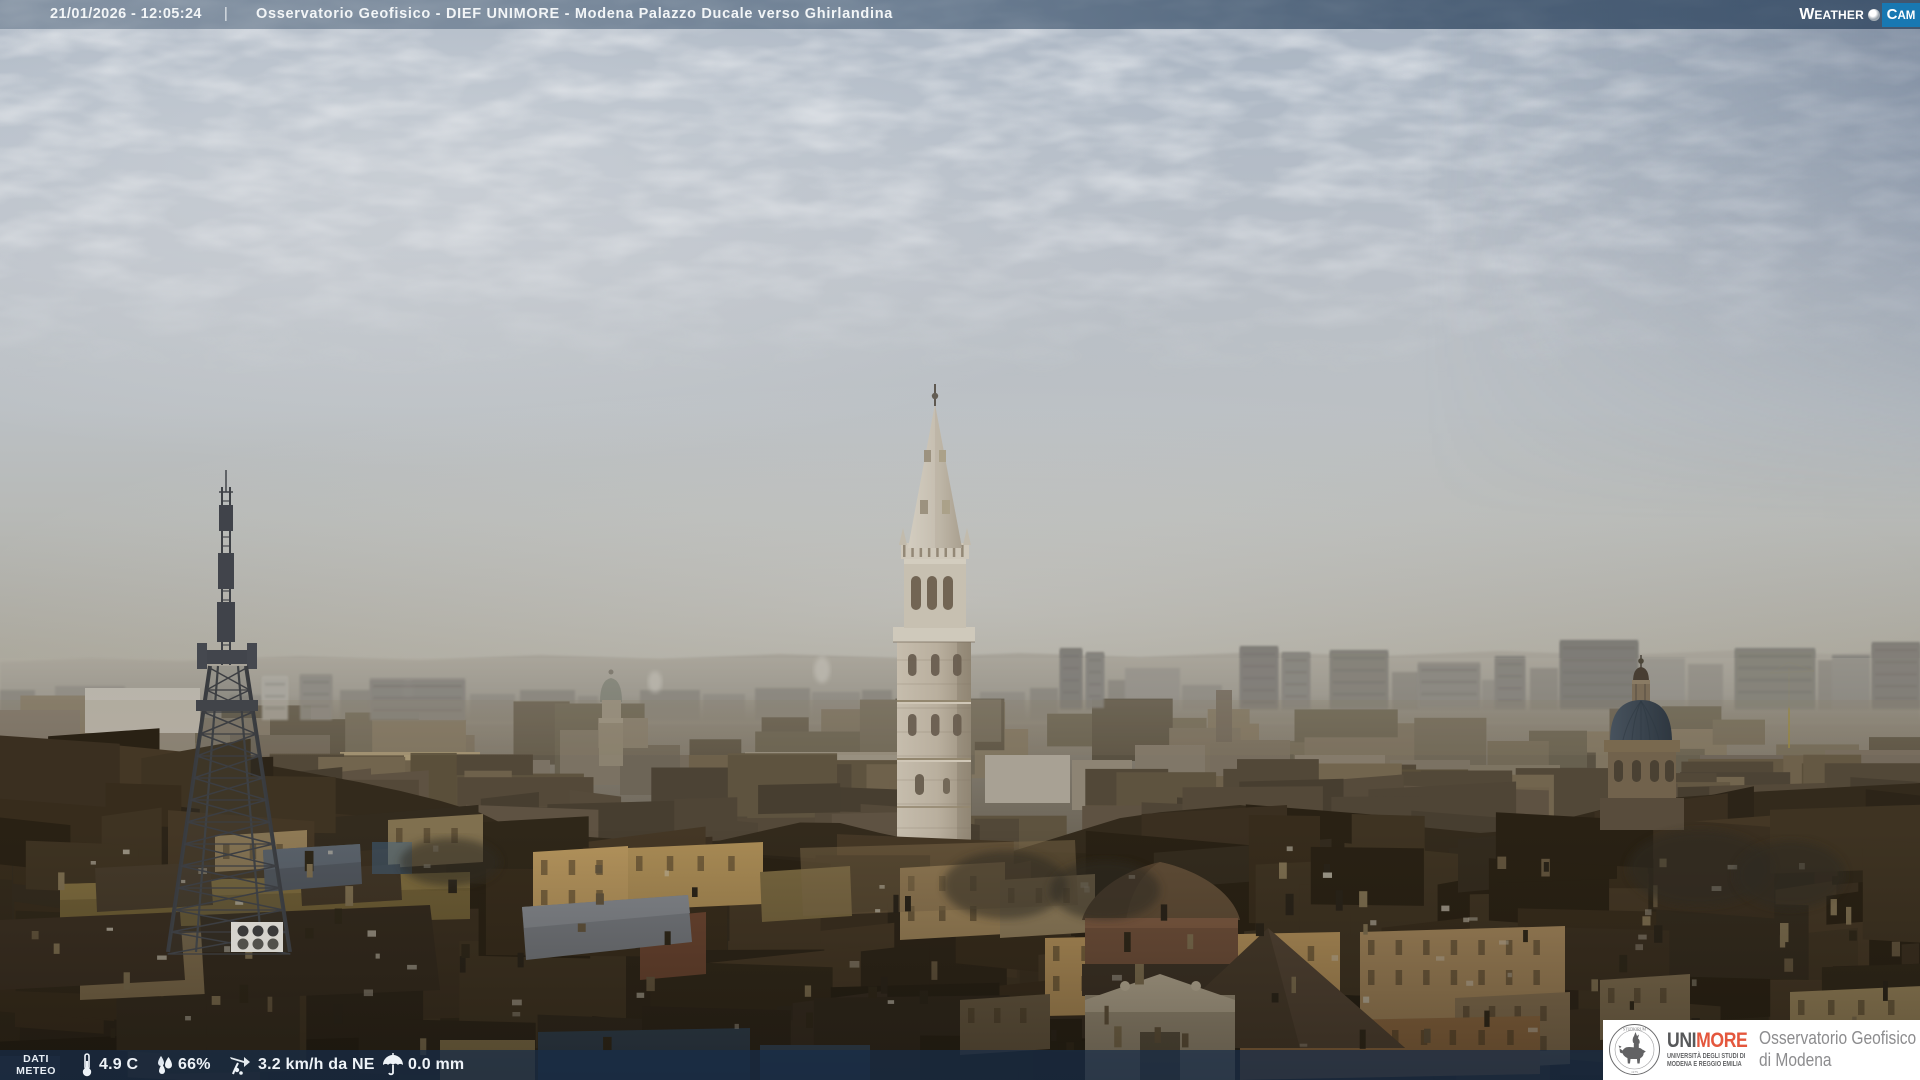 The height and width of the screenshot is (1080, 1920). What do you see at coordinates (1635, 1029) in the screenshot?
I see `svg-text: ·· STUDIORUM ··` at bounding box center [1635, 1029].